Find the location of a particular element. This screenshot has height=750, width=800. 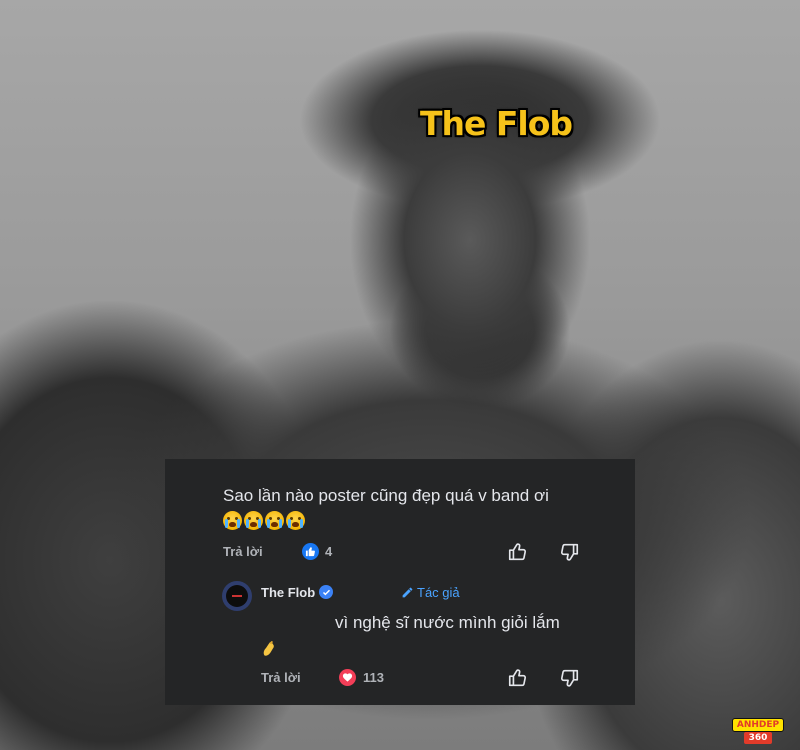

watermark-bottom: 360 is located at coordinates (758, 738).